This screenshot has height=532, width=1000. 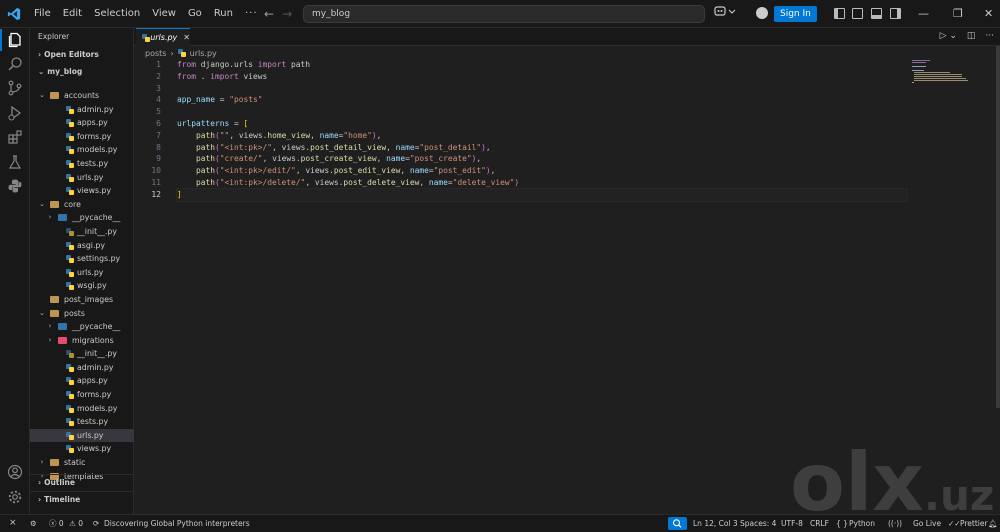 What do you see at coordinates (15, 137) in the screenshot?
I see `extensions-icon` at bounding box center [15, 137].